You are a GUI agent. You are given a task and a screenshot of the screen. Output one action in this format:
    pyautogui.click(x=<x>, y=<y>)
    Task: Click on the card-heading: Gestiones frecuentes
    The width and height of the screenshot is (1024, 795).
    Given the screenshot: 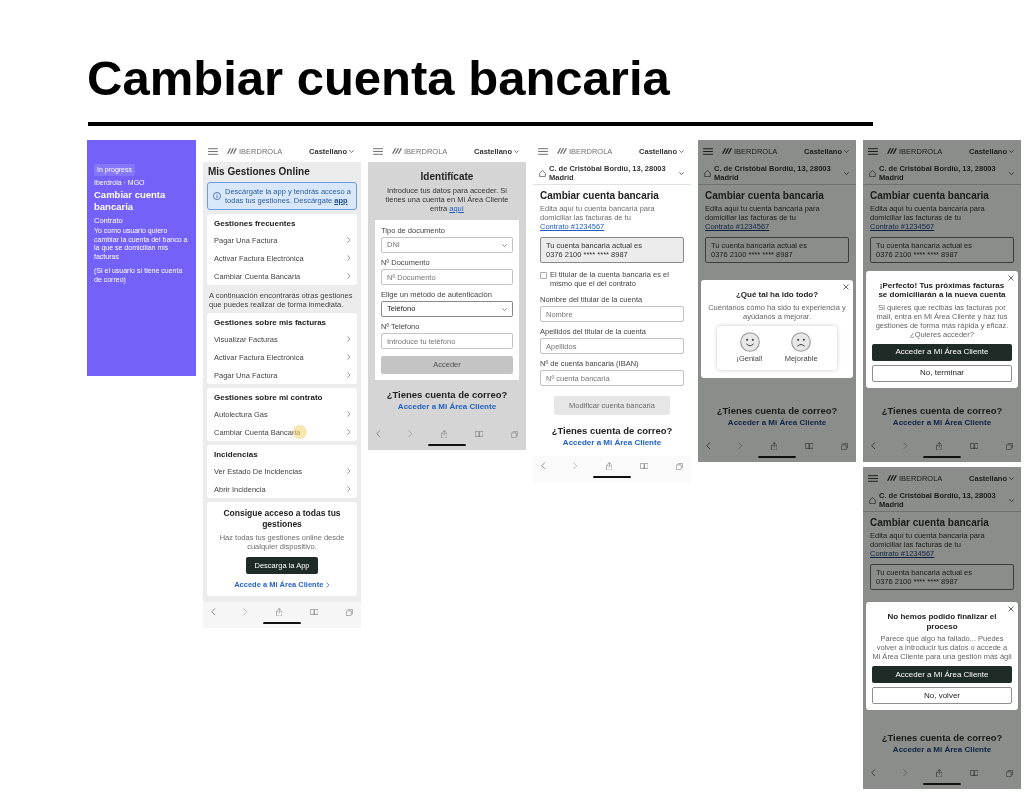 What is the action you would take?
    pyautogui.click(x=255, y=224)
    